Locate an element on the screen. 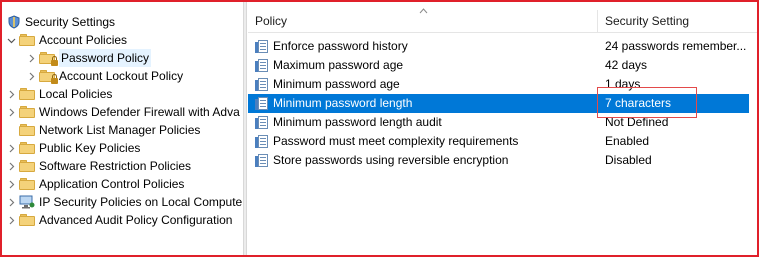 This screenshot has width=759, height=257. tree-item-account-policies: Account Policies is located at coordinates (66, 40).